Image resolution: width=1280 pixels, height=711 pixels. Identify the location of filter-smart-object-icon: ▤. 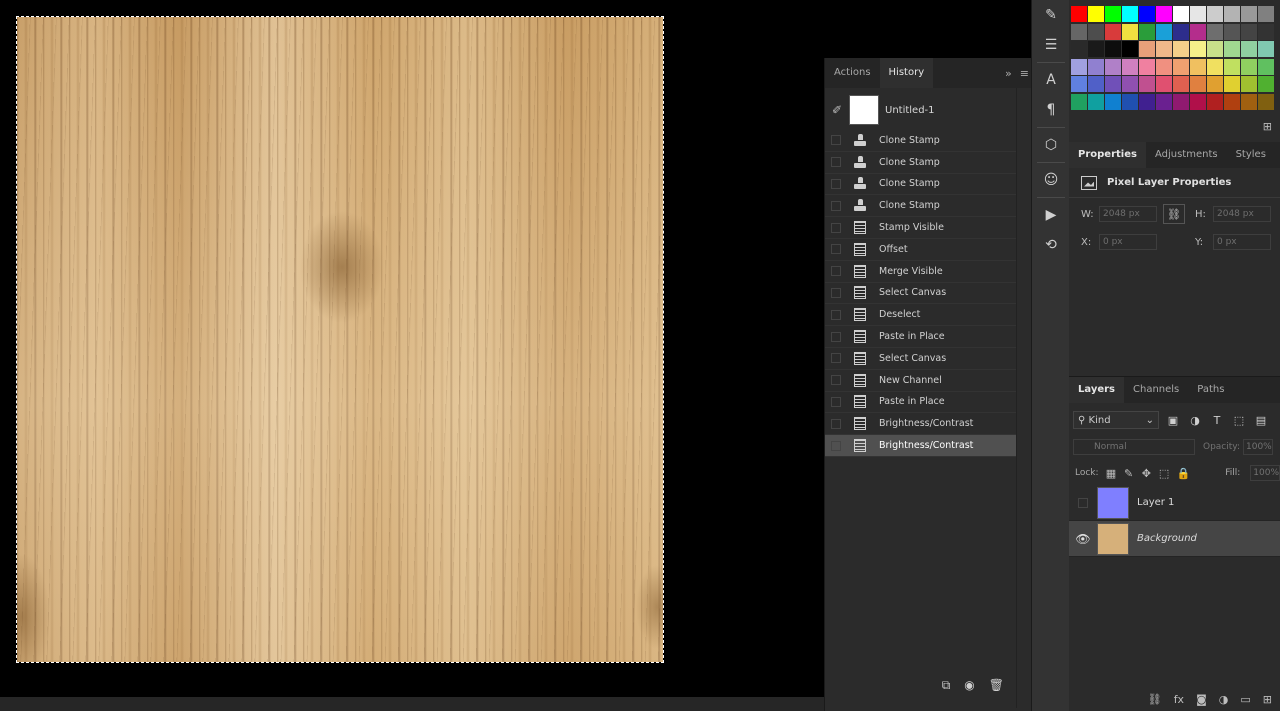
(1261, 420).